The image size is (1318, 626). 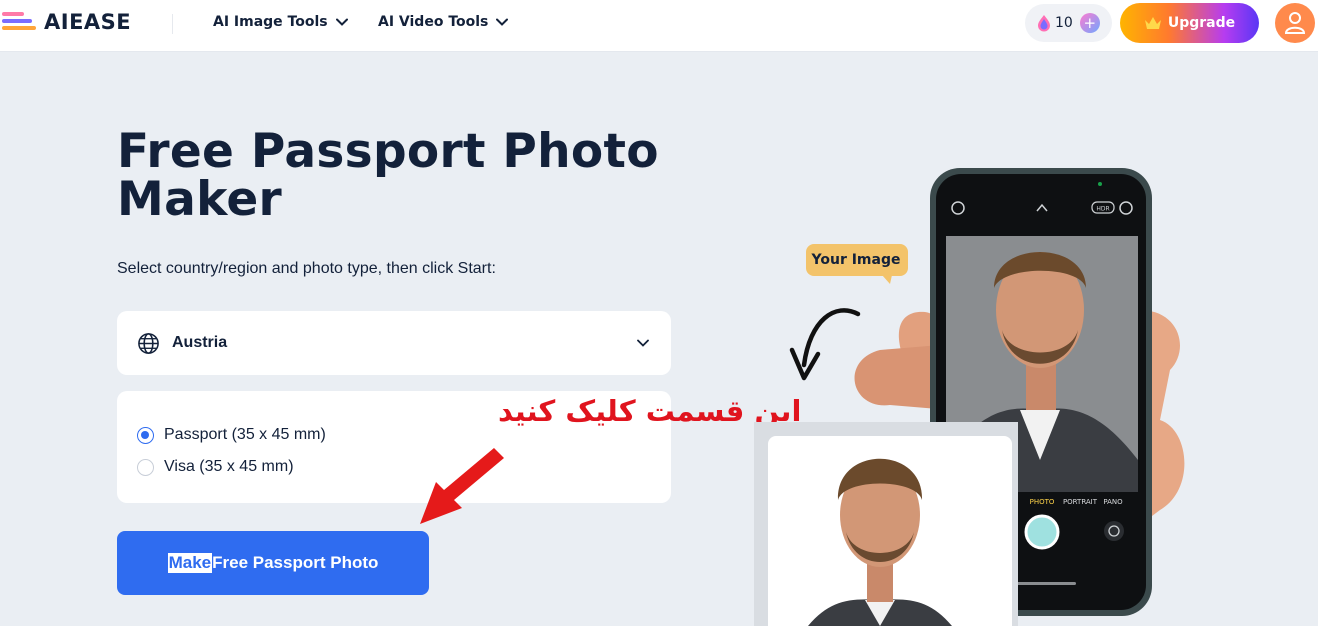 I want to click on camera-mode-portrait: PORTRAIT, so click(x=1080, y=502).